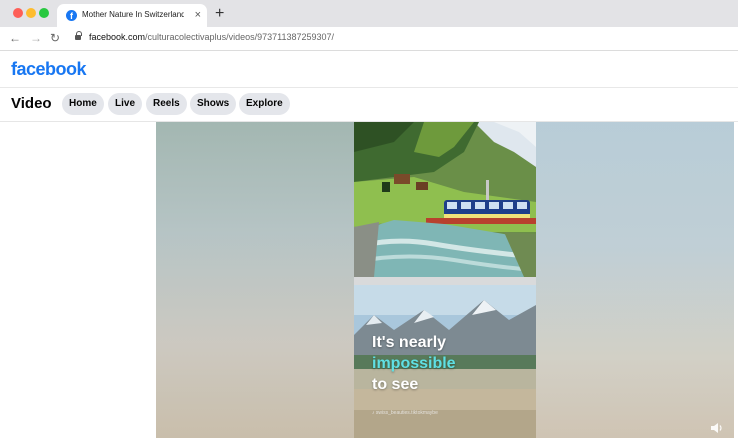 This screenshot has height=438, width=738. What do you see at coordinates (36, 38) in the screenshot?
I see `forward-button: →` at bounding box center [36, 38].